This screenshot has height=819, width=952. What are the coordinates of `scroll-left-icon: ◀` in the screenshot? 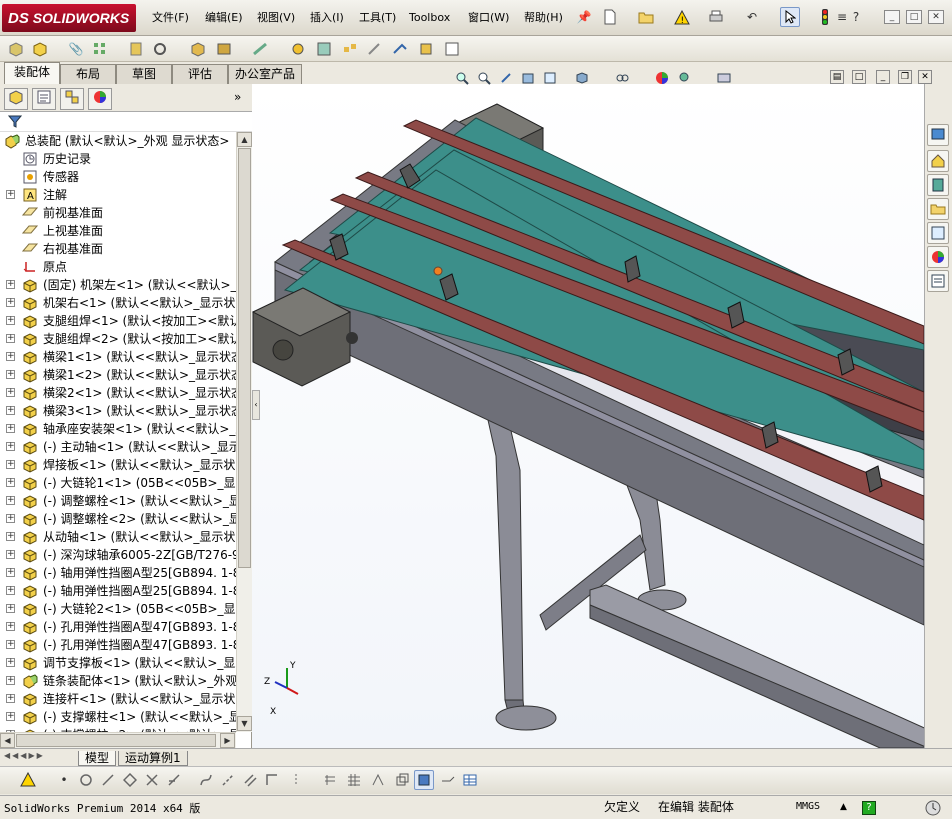 It's located at (7, 740).